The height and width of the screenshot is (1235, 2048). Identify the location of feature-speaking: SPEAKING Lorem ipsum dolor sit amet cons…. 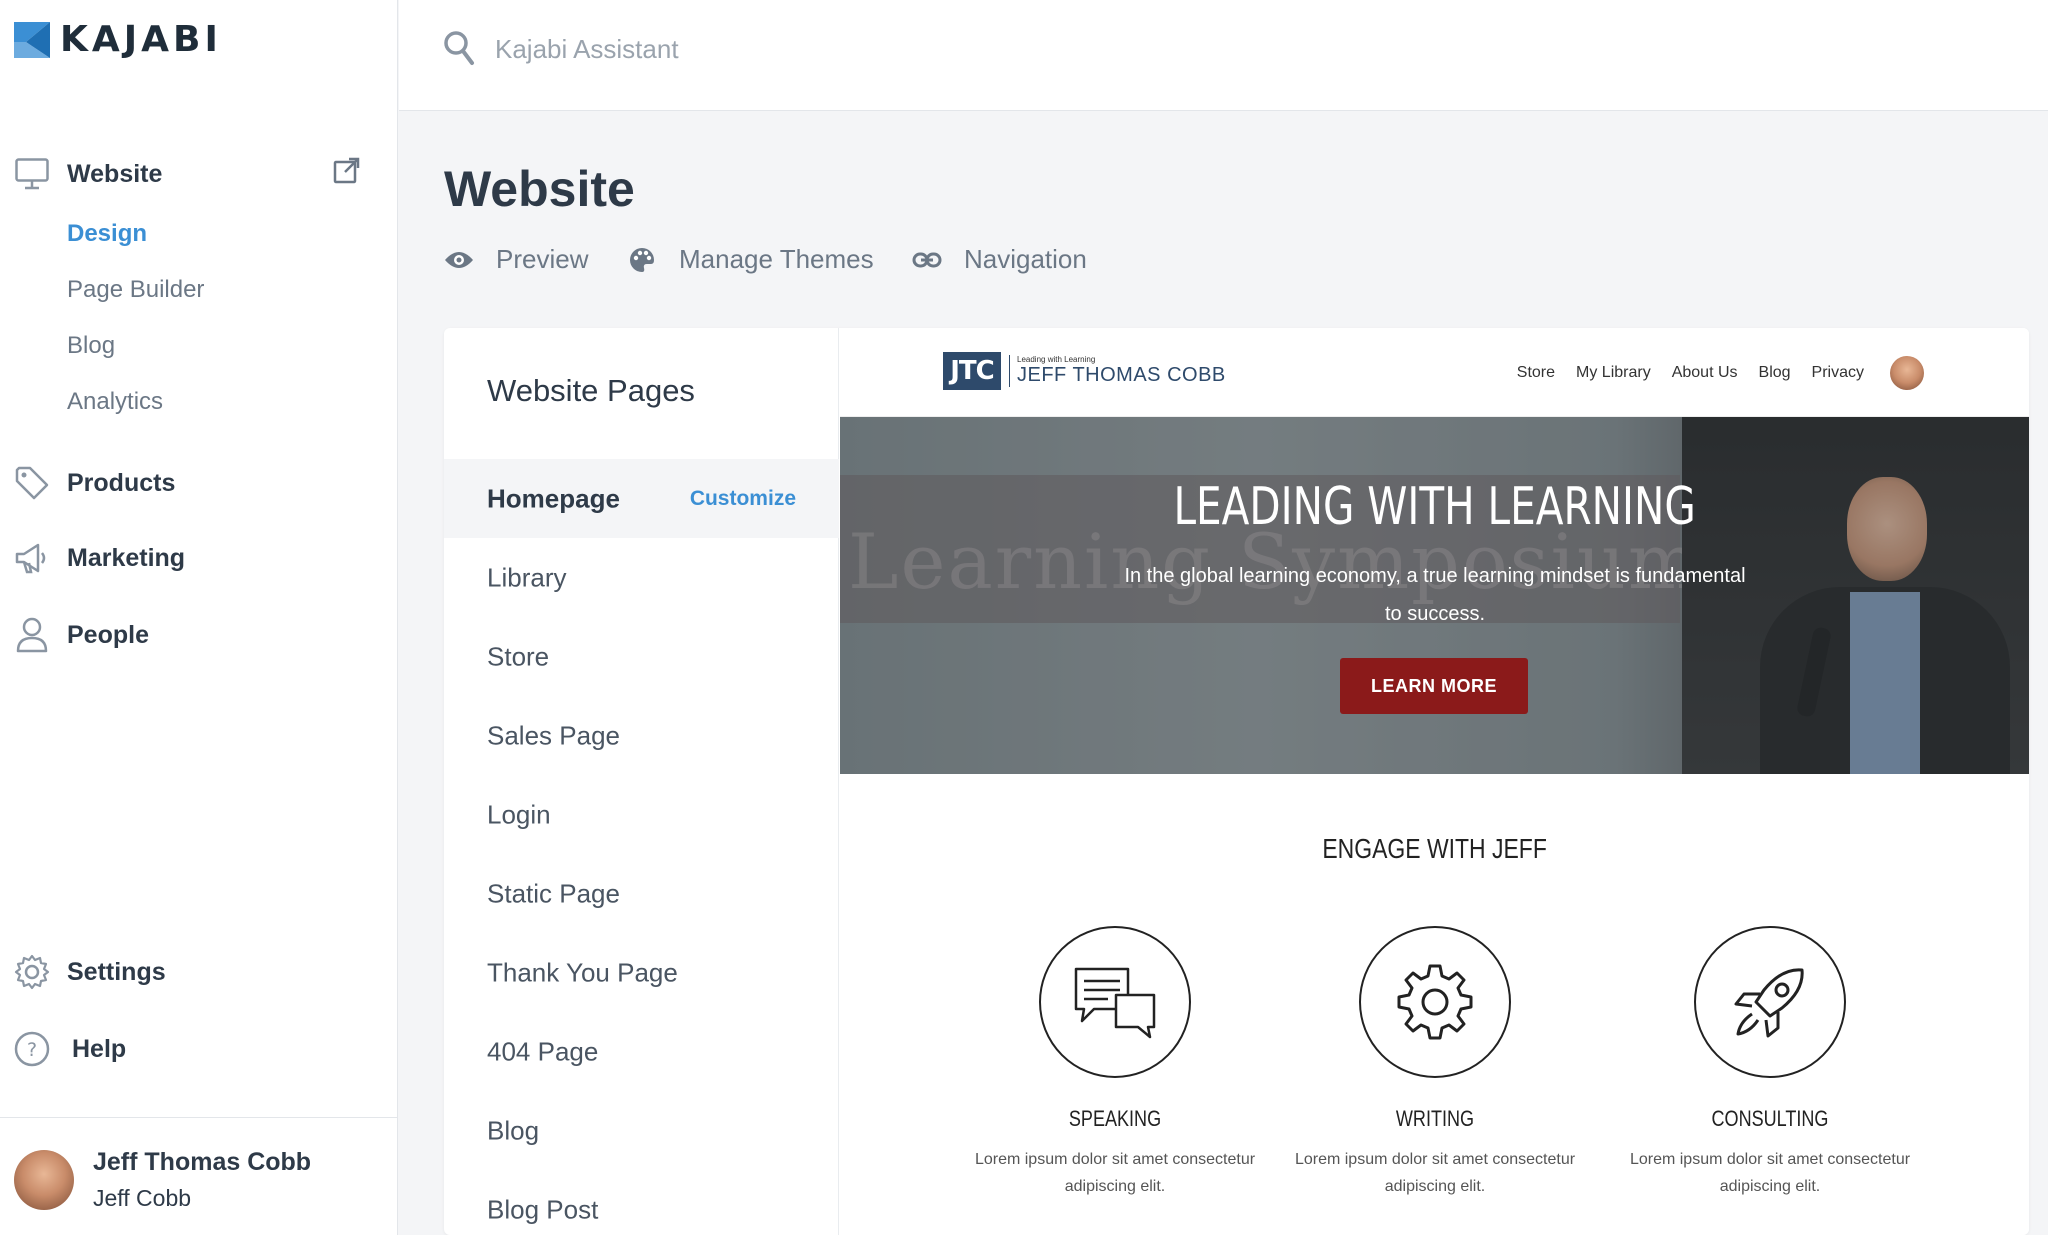
(1115, 1063).